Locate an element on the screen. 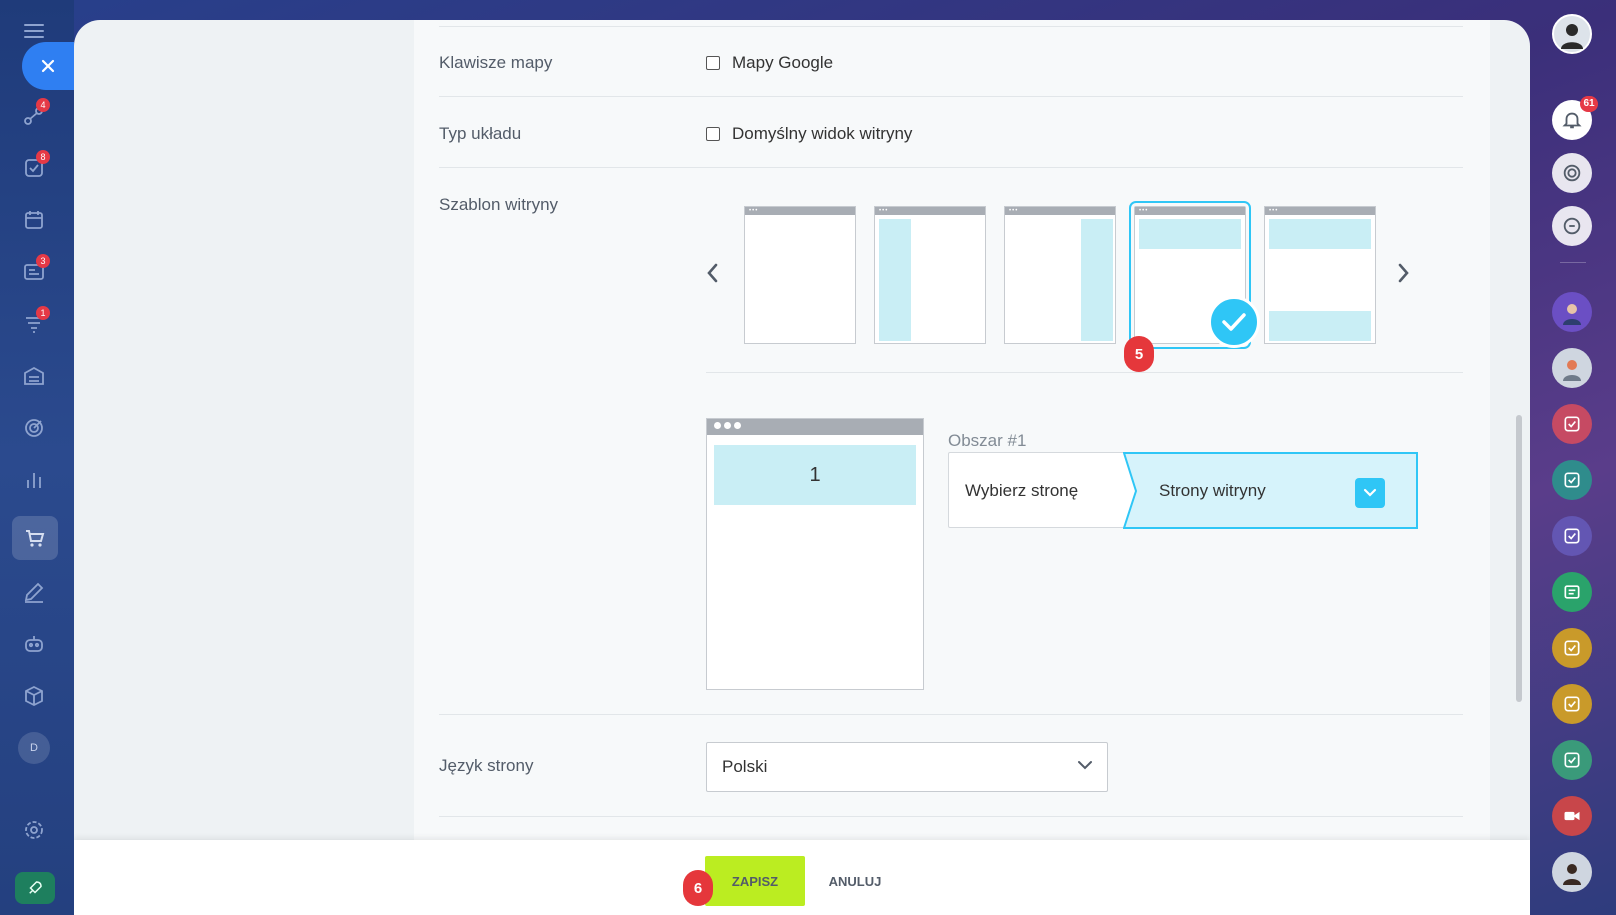  close-slider-button is located at coordinates (48, 66).